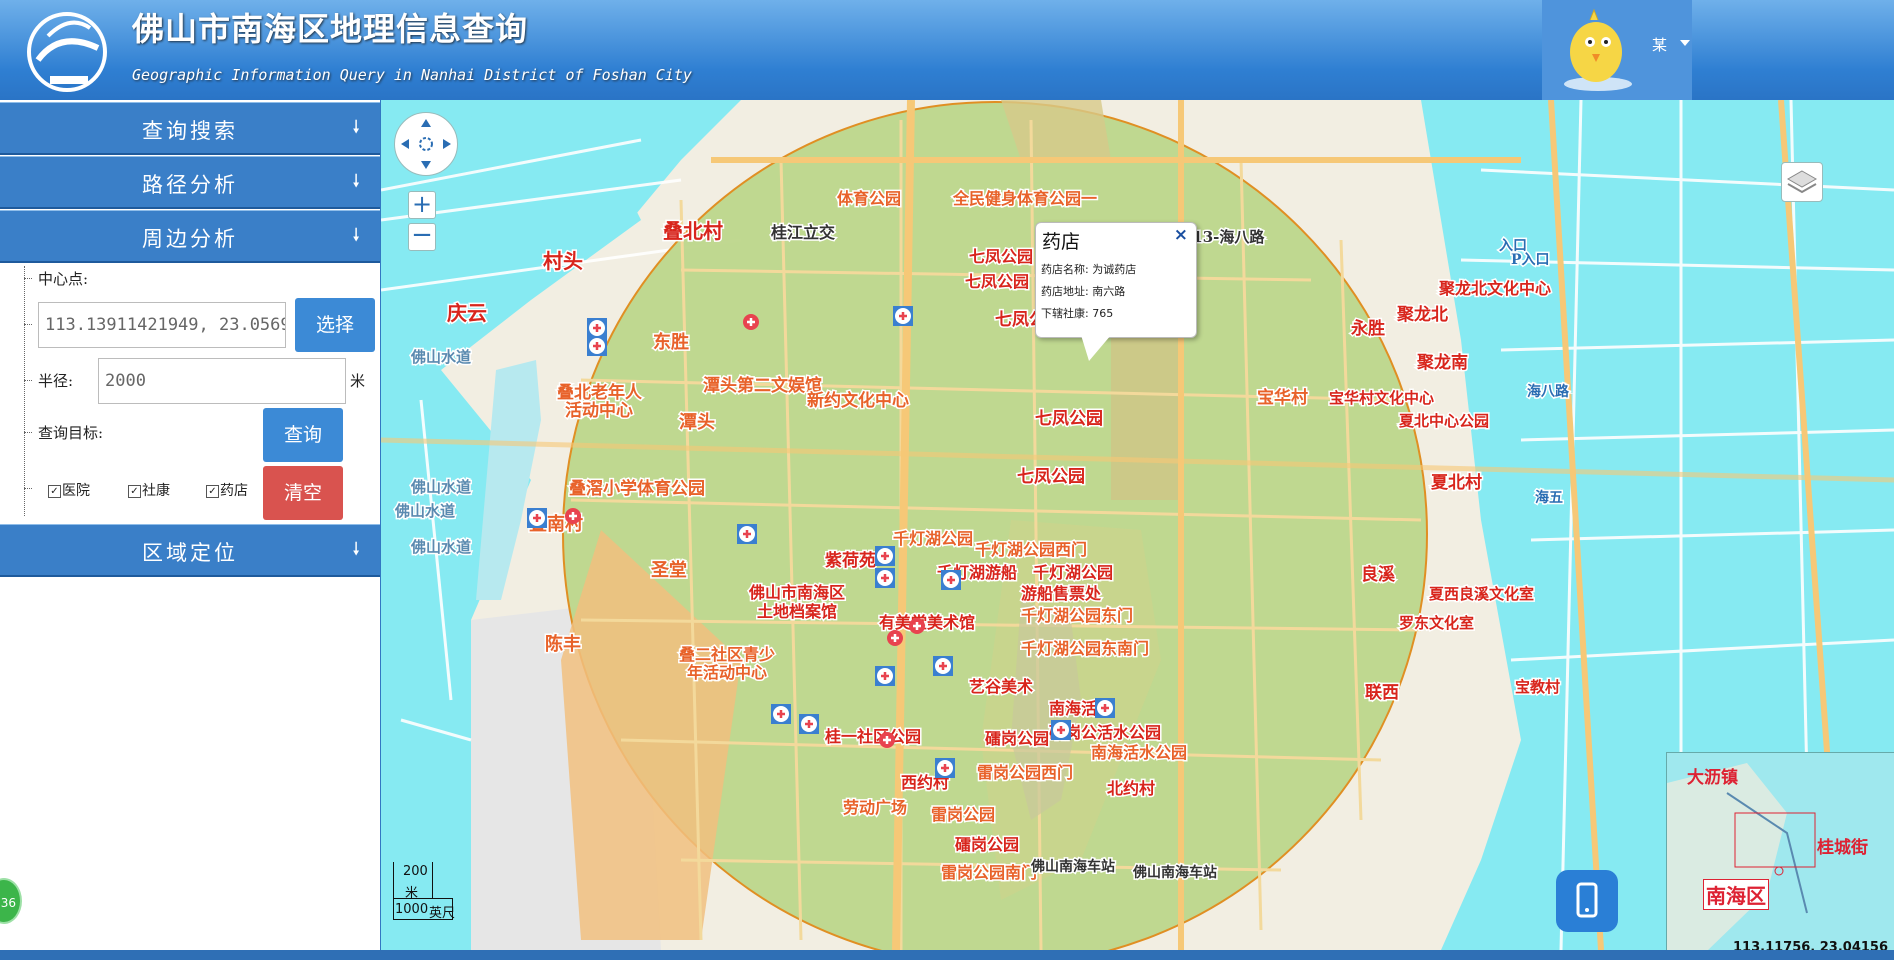 The width and height of the screenshot is (1894, 960). Describe the element at coordinates (190, 128) in the screenshot. I see `accordion-query-search: 查询搜索 🠗` at that location.